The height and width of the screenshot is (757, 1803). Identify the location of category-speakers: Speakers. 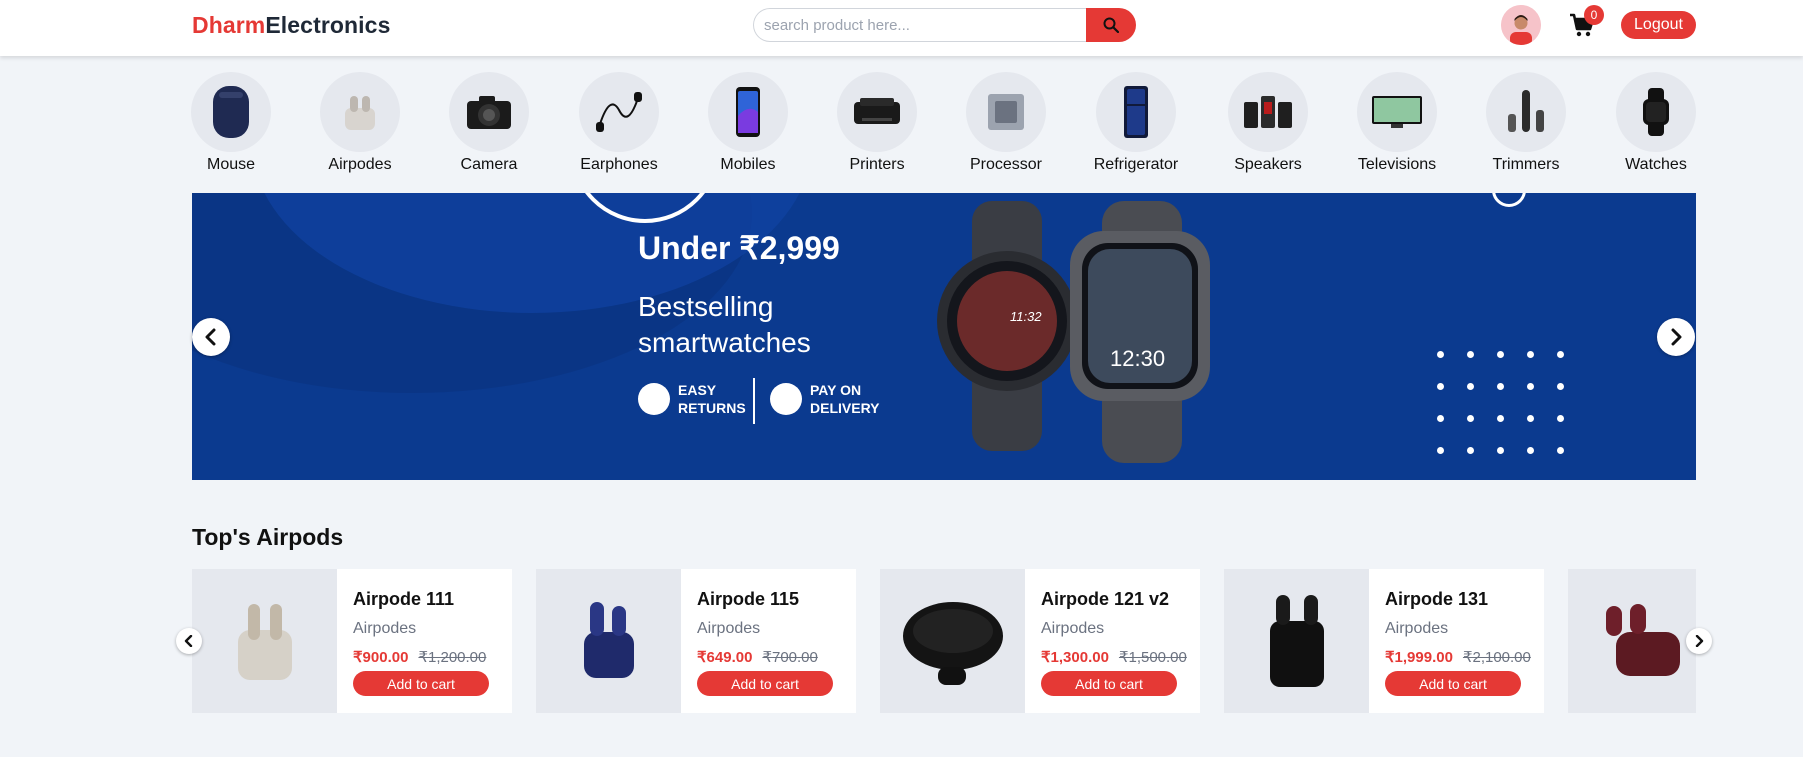
(1268, 123).